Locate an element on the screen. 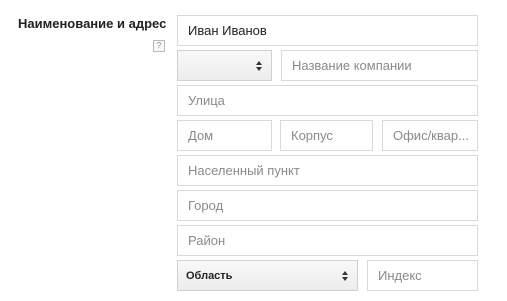 Image resolution: width=507 pixels, height=301 pixels. city-input: Город is located at coordinates (327, 205).